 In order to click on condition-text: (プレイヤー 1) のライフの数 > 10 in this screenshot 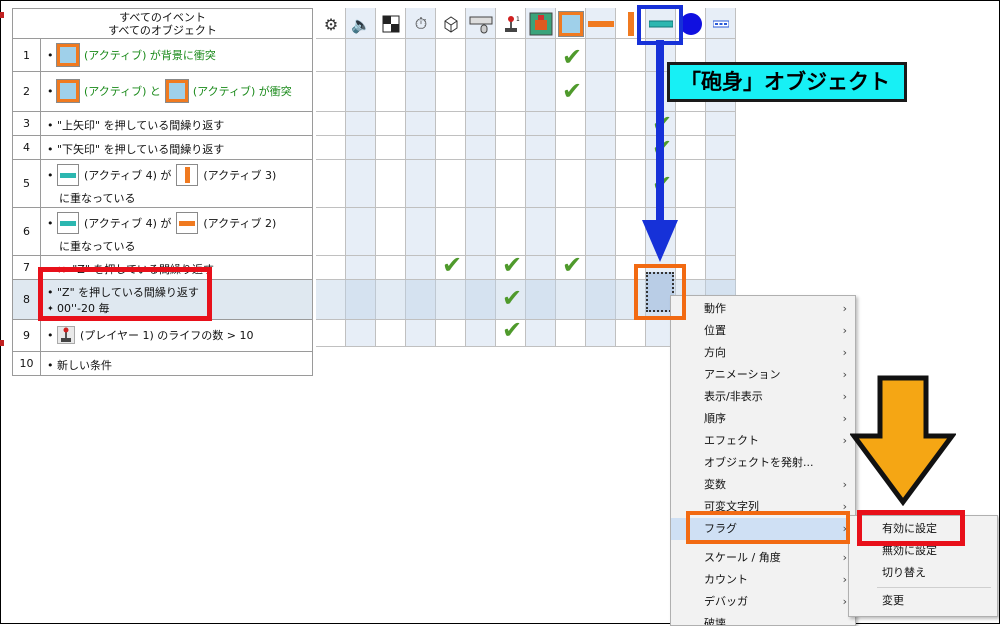, I will do `click(167, 335)`.